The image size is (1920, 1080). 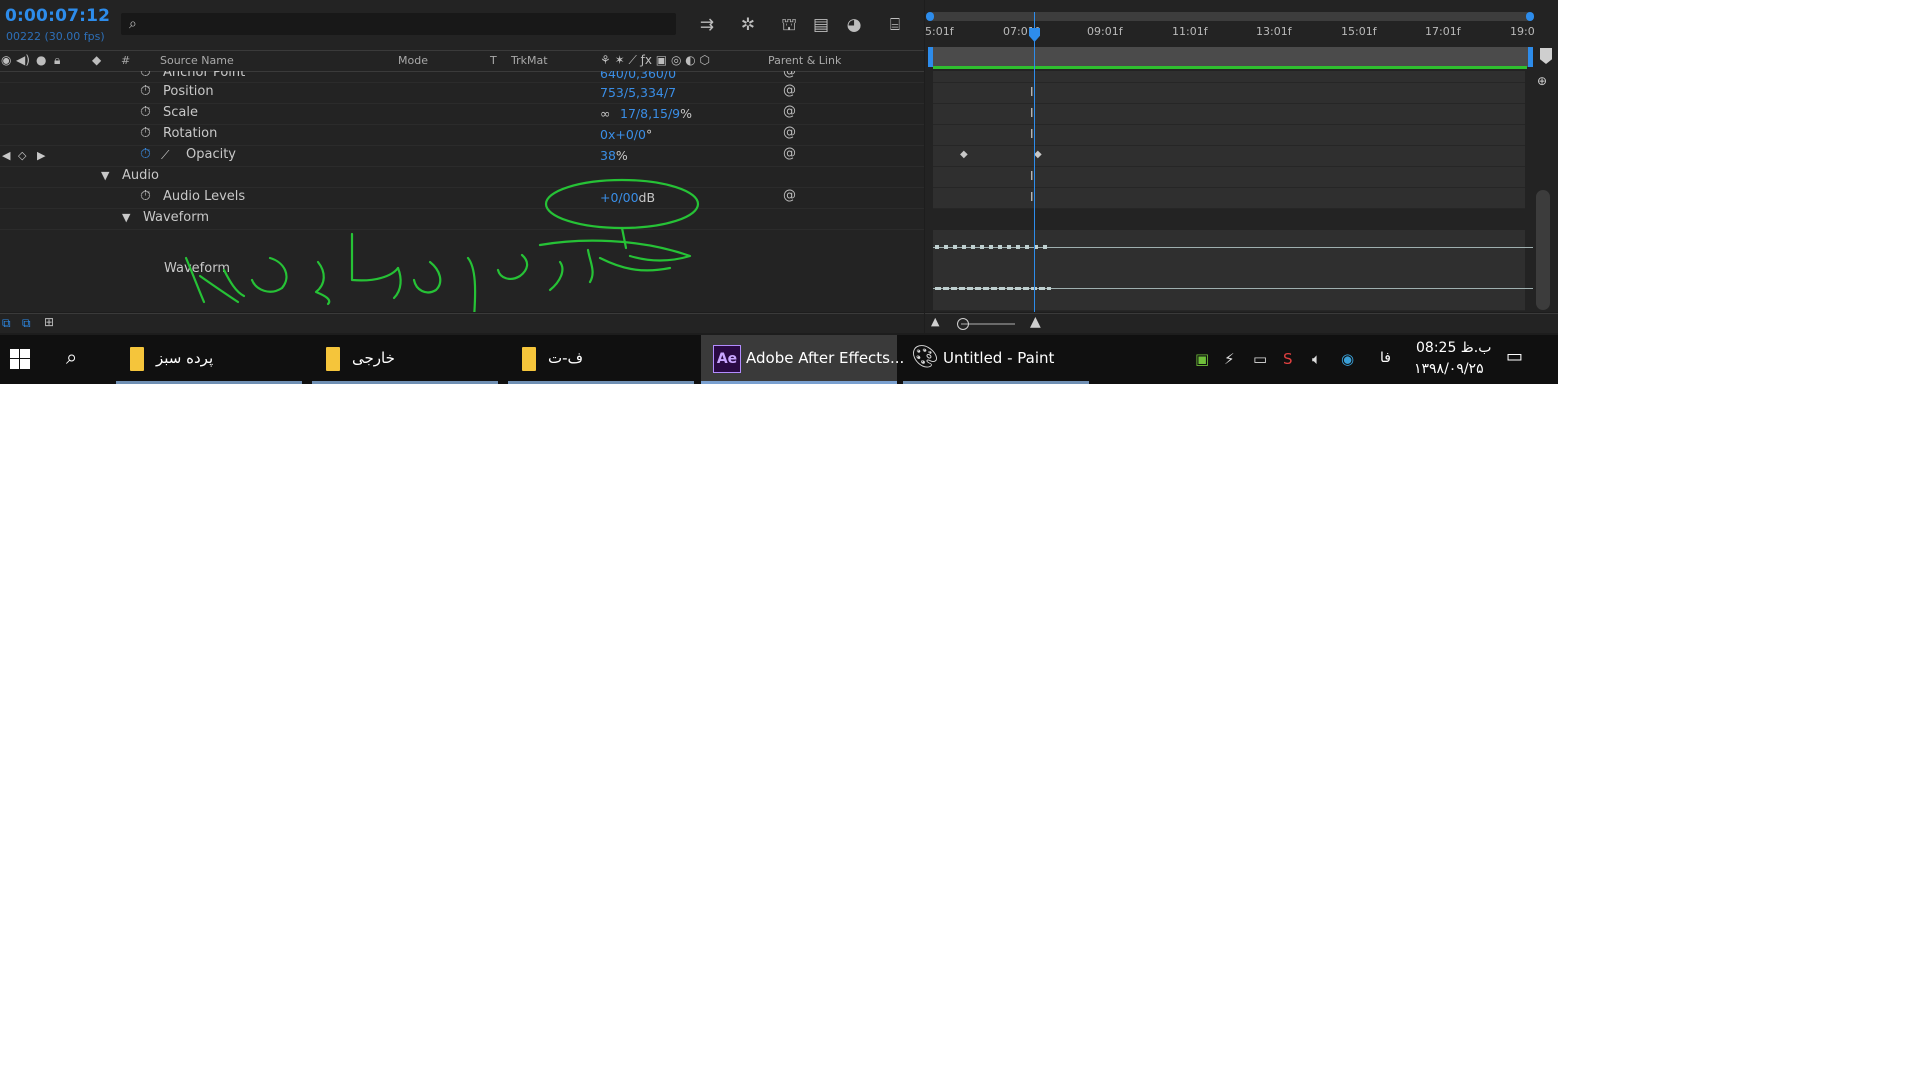 What do you see at coordinates (1274, 31) in the screenshot?
I see `ruler-label: 13:01f` at bounding box center [1274, 31].